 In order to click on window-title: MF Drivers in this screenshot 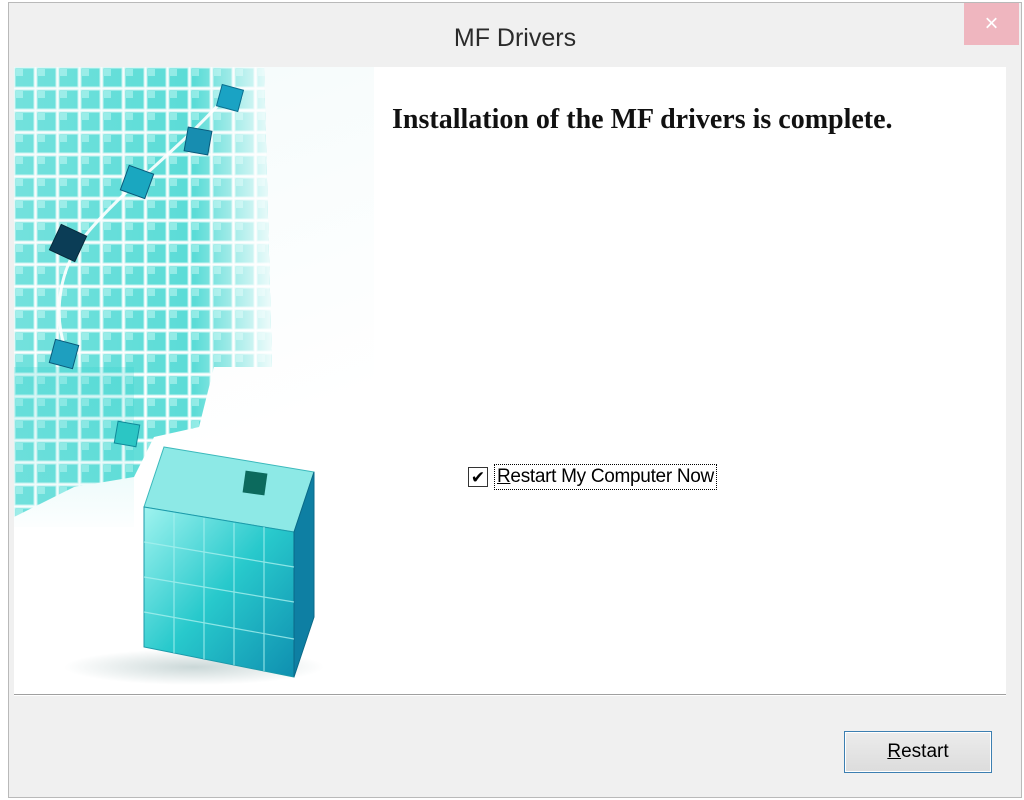, I will do `click(515, 38)`.